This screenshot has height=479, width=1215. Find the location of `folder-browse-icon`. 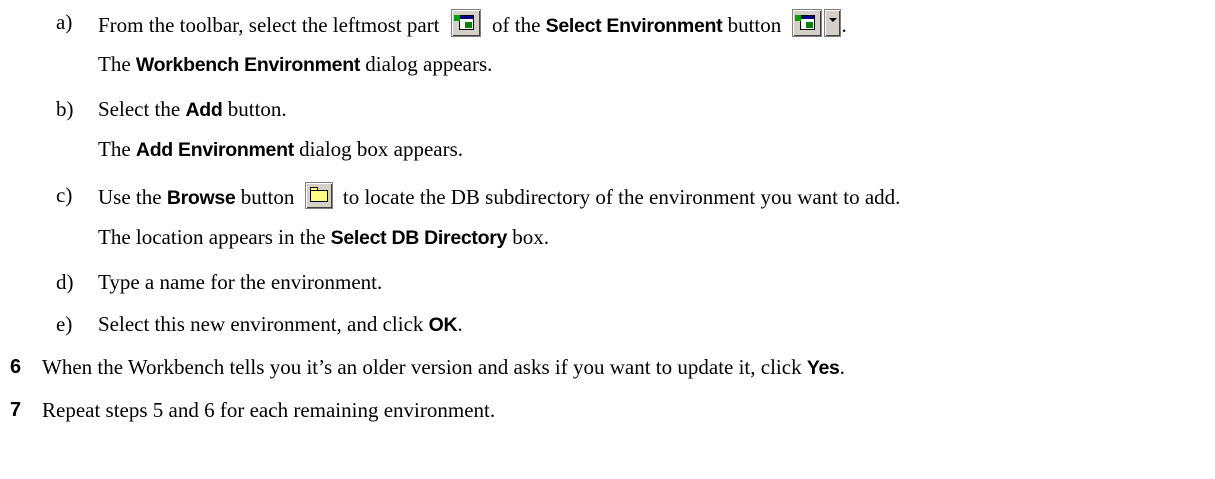

folder-browse-icon is located at coordinates (318, 195).